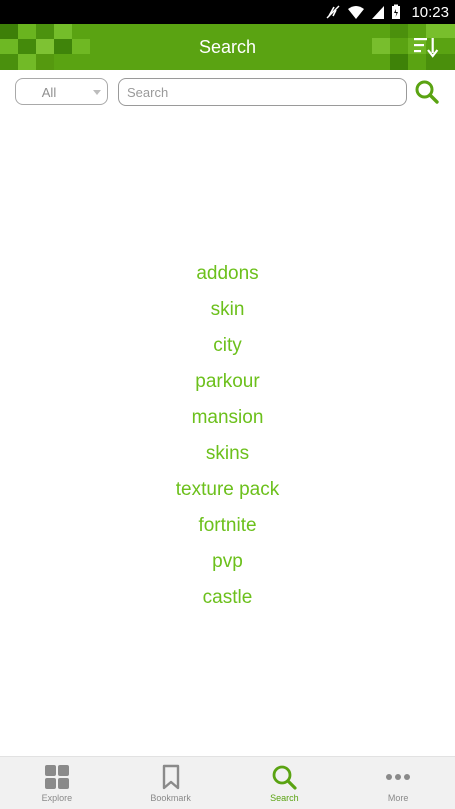  What do you see at coordinates (170, 798) in the screenshot?
I see `nav-label: Bookmark` at bounding box center [170, 798].